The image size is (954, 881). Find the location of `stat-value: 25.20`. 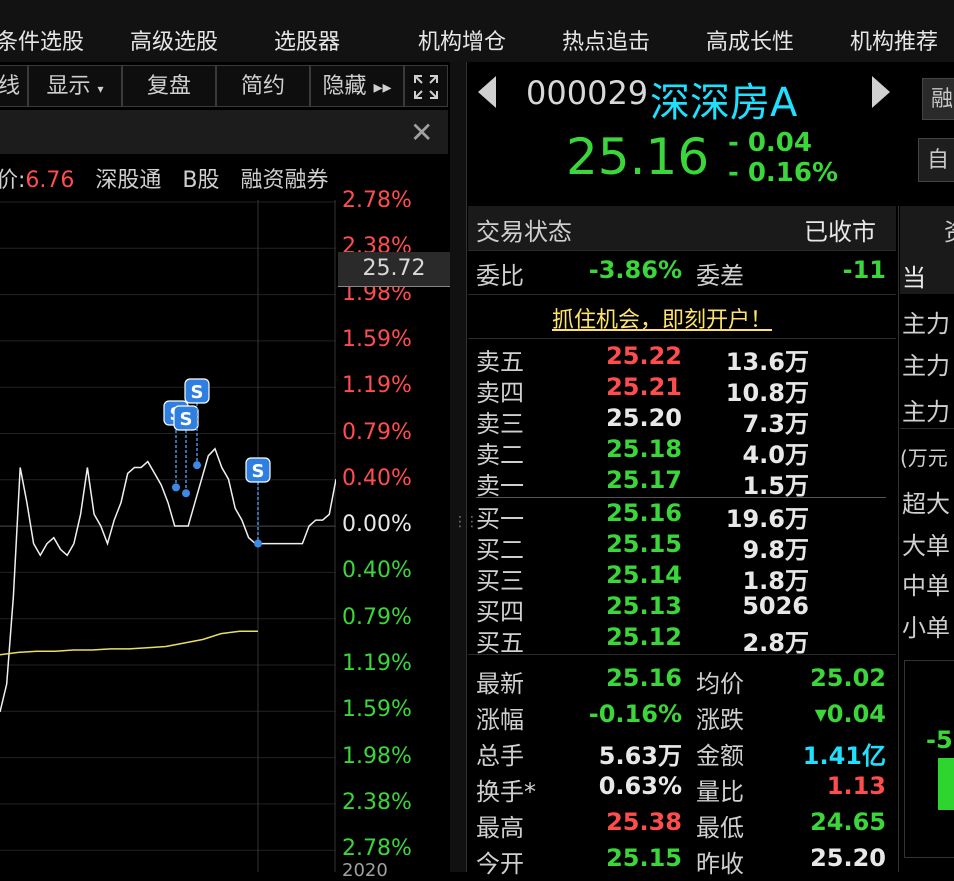

stat-value: 25.20 is located at coordinates (848, 858).